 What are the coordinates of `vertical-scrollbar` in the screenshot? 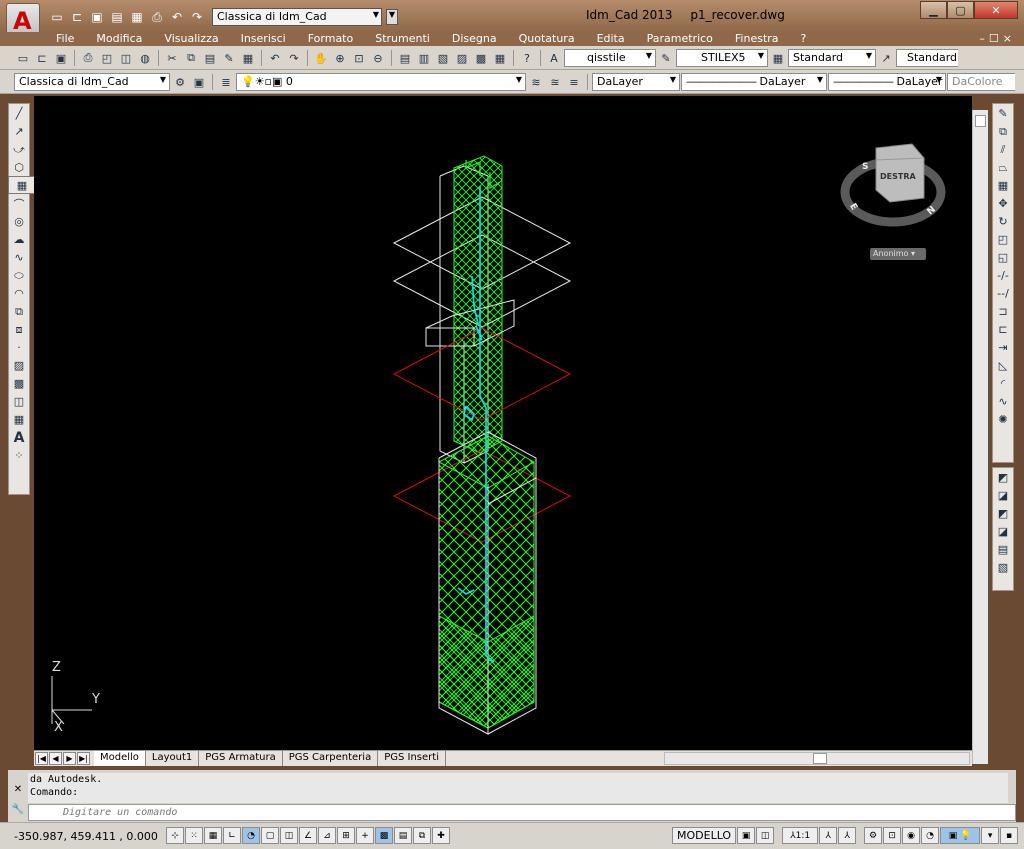 It's located at (980, 437).